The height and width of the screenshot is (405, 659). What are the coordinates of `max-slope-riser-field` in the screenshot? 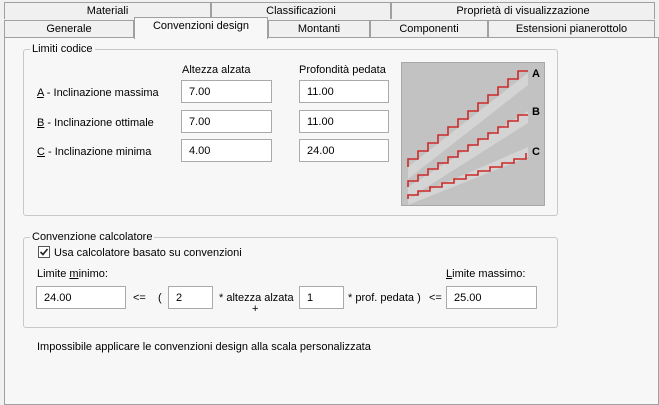 It's located at (226, 91).